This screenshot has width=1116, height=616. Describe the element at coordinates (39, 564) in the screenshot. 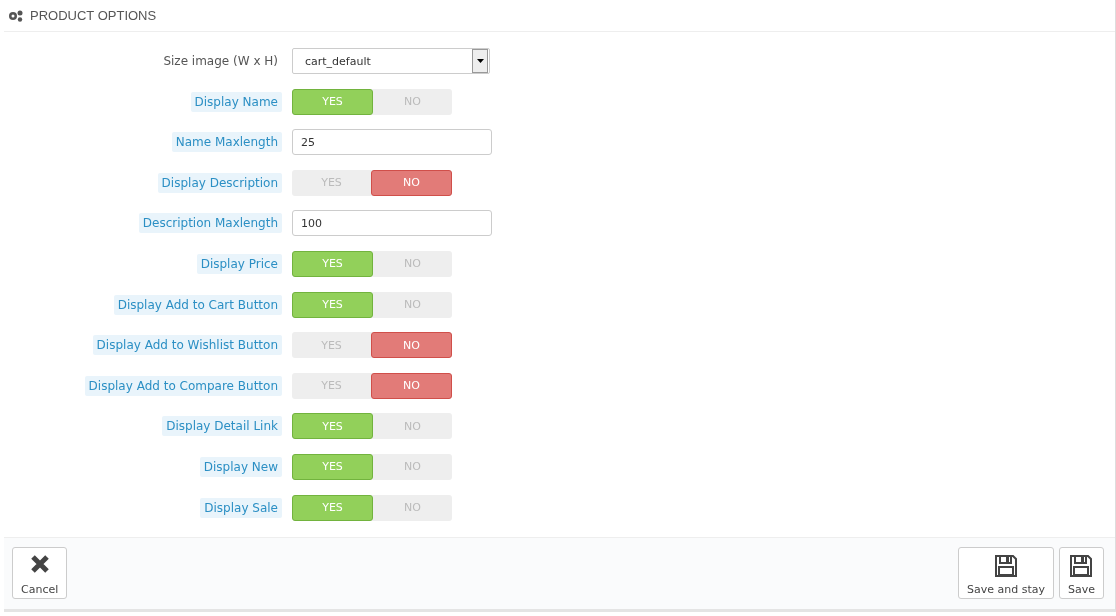

I see `close-icon` at that location.